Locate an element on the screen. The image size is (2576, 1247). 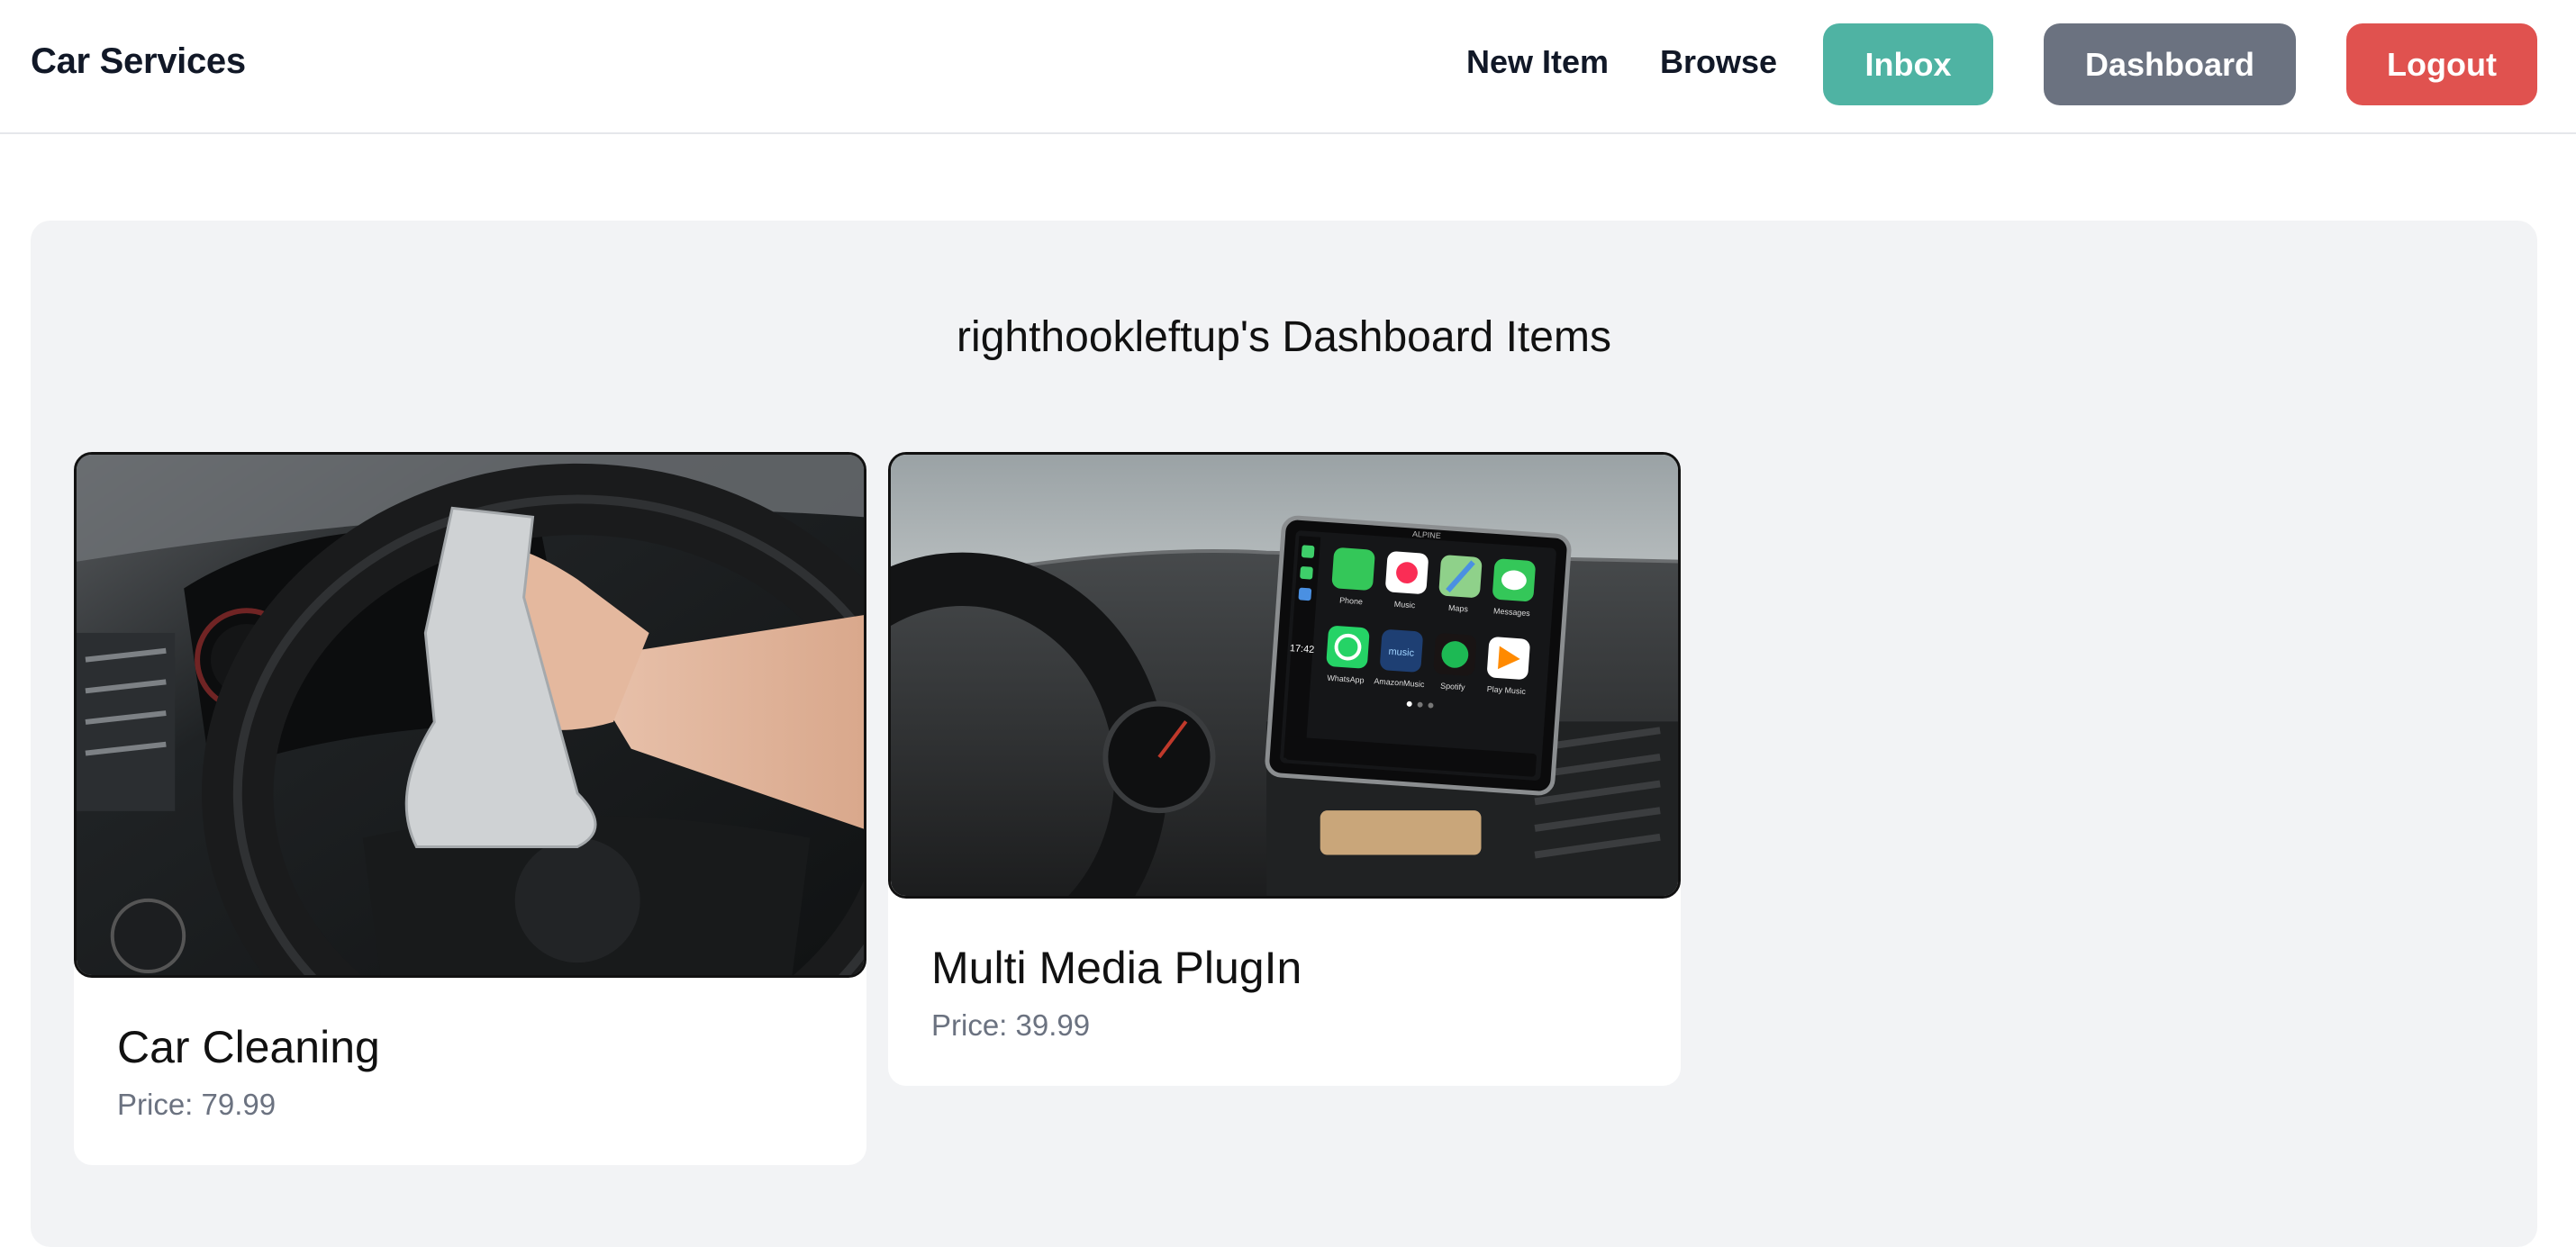
item-name: Multi Media PlugIn is located at coordinates (1116, 968).